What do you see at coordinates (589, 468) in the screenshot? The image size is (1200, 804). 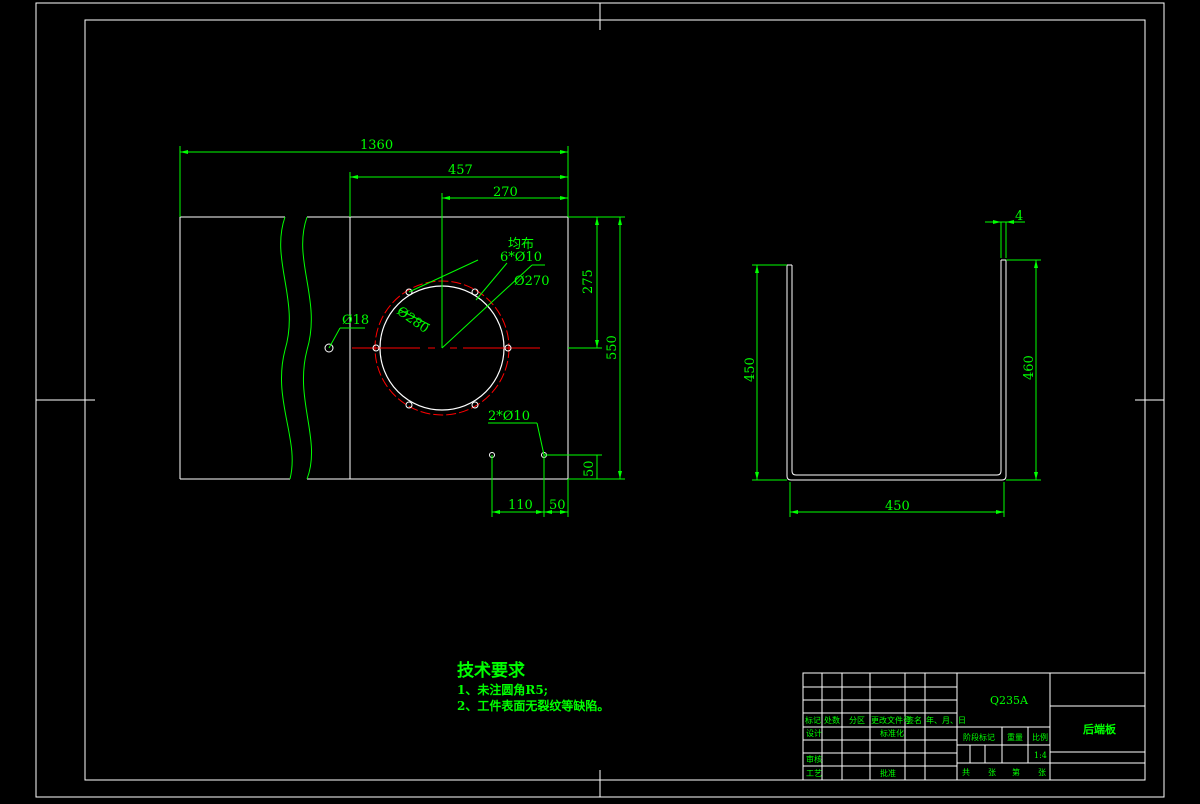 I see `dim-50-right: 50` at bounding box center [589, 468].